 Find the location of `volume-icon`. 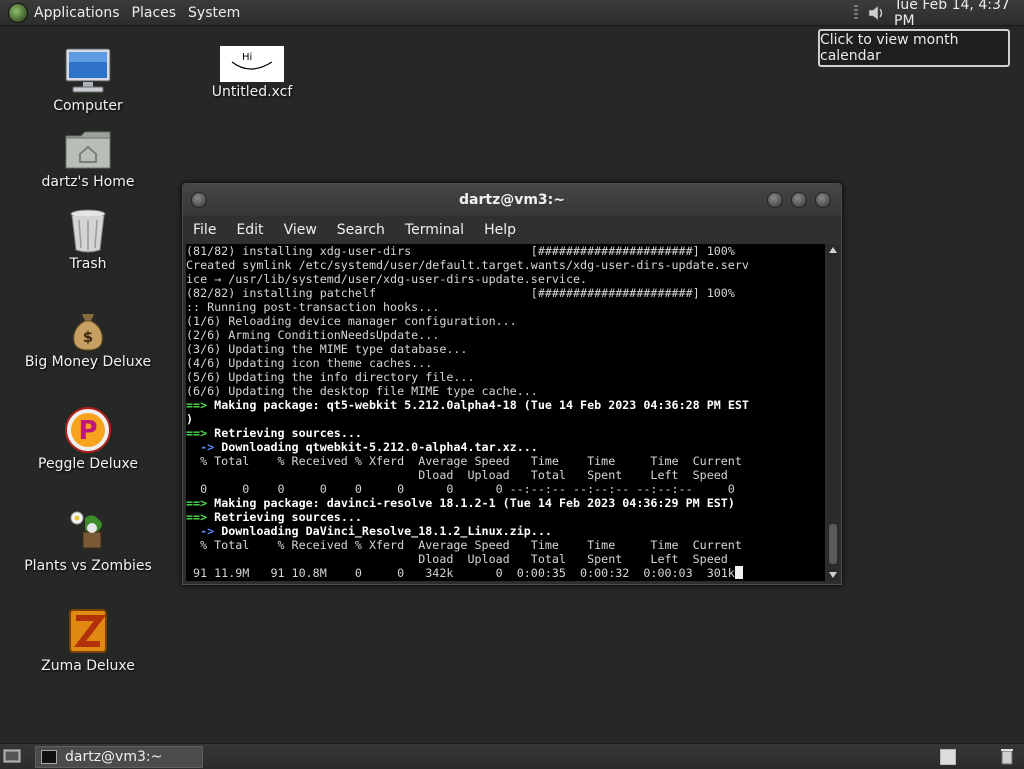

volume-icon is located at coordinates (876, 13).